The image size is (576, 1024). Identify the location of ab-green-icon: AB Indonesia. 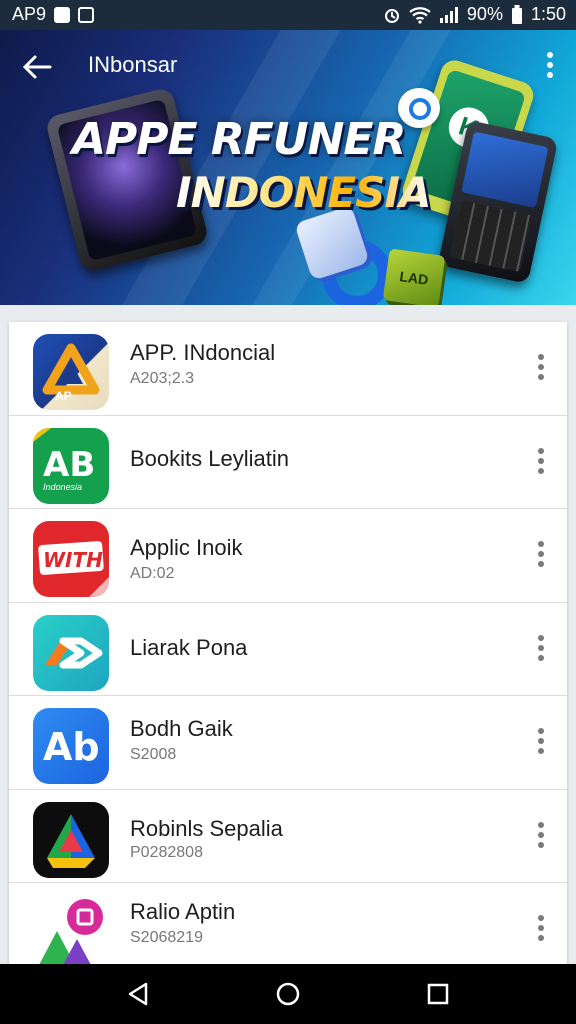
(71, 465).